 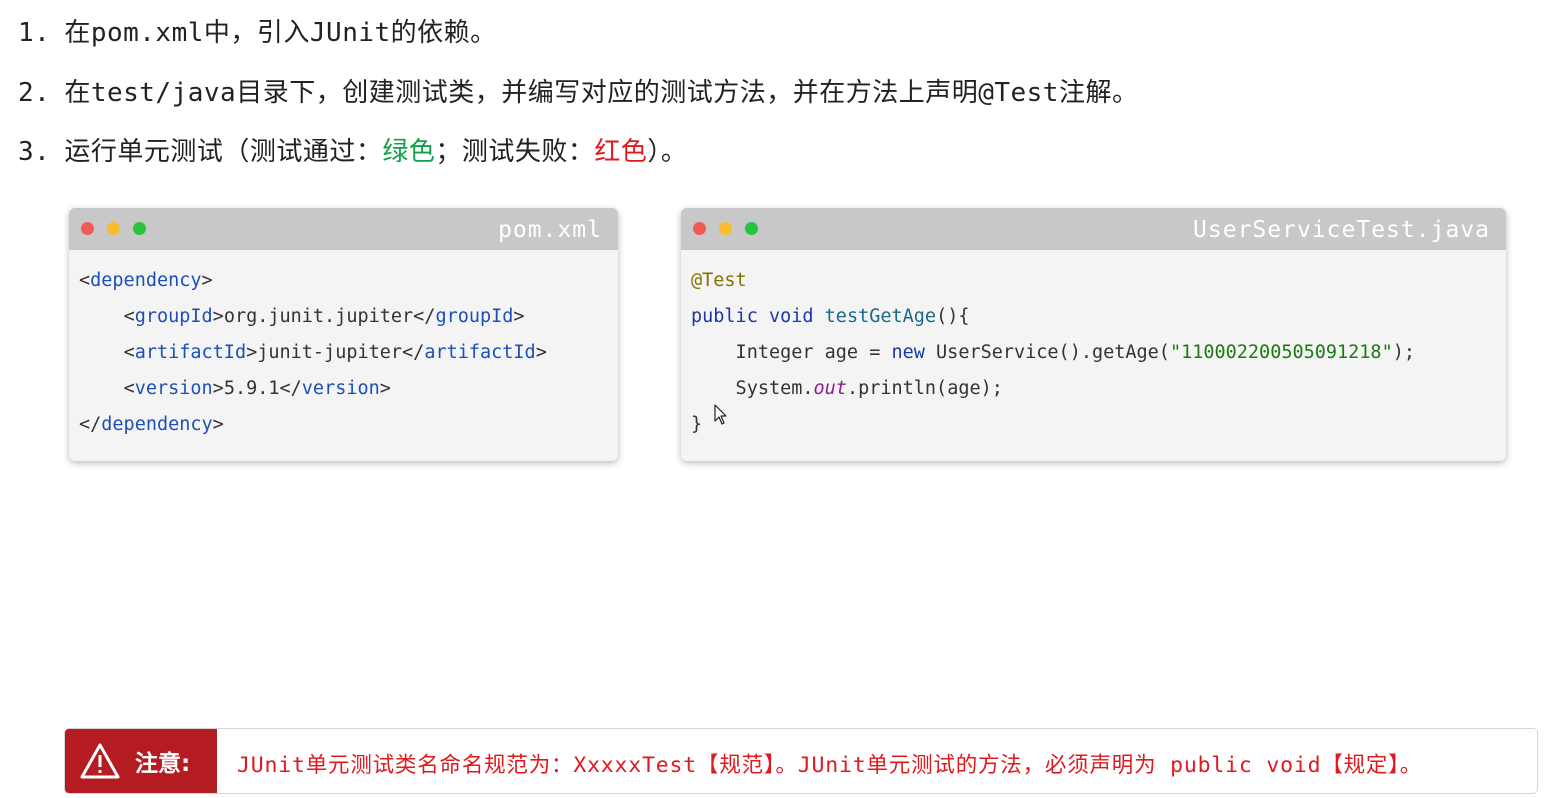 What do you see at coordinates (697, 424) in the screenshot?
I see `code-line: }` at bounding box center [697, 424].